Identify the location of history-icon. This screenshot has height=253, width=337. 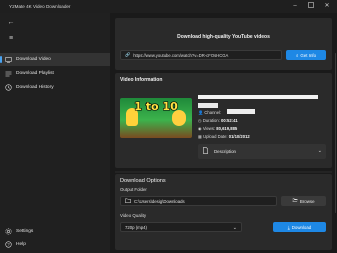
(8, 88).